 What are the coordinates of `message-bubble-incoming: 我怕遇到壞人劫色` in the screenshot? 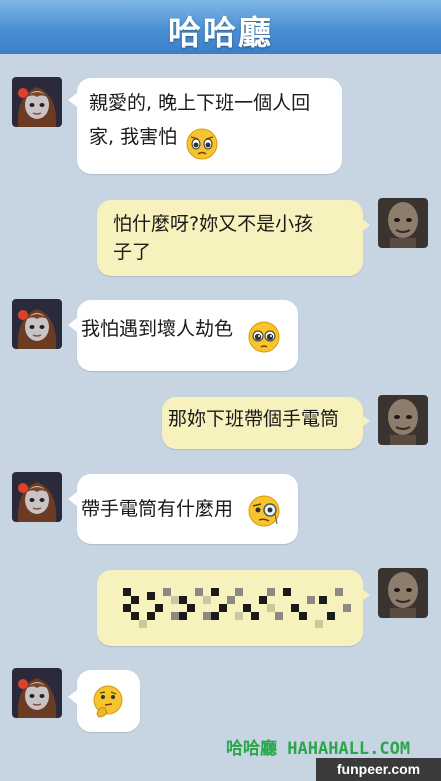 It's located at (187, 335).